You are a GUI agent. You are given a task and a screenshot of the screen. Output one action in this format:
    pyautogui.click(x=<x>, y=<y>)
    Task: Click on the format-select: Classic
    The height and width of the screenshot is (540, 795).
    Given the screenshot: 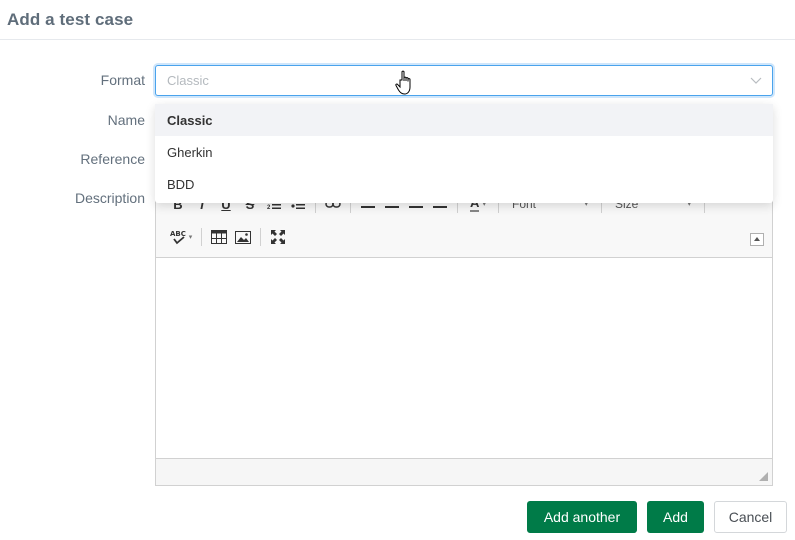 What is the action you would take?
    pyautogui.click(x=464, y=80)
    